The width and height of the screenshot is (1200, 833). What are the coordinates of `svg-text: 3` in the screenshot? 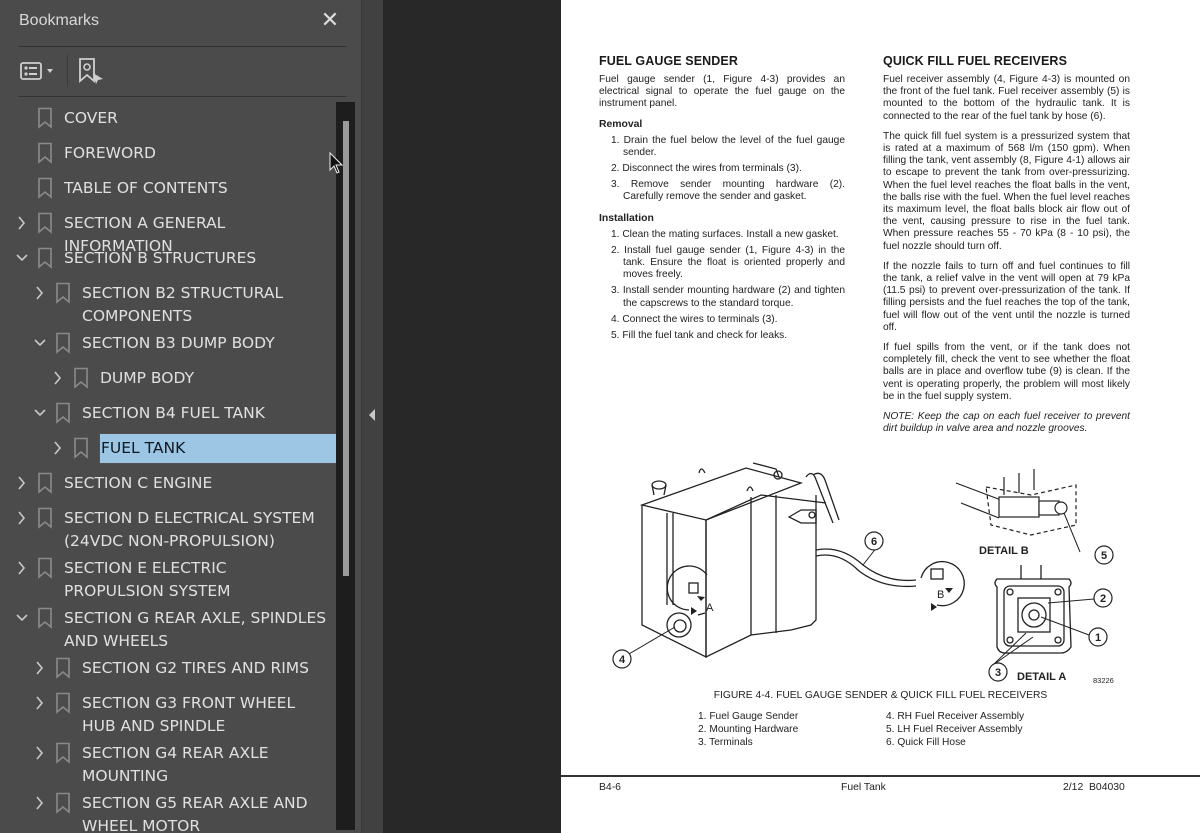 It's located at (998, 673).